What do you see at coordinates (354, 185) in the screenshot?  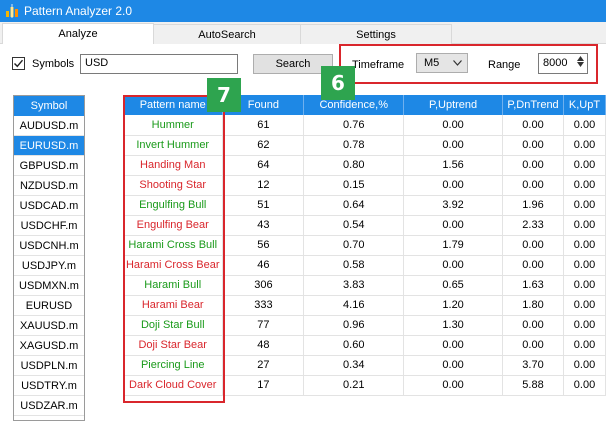 I see `confidence-cell: 0.15` at bounding box center [354, 185].